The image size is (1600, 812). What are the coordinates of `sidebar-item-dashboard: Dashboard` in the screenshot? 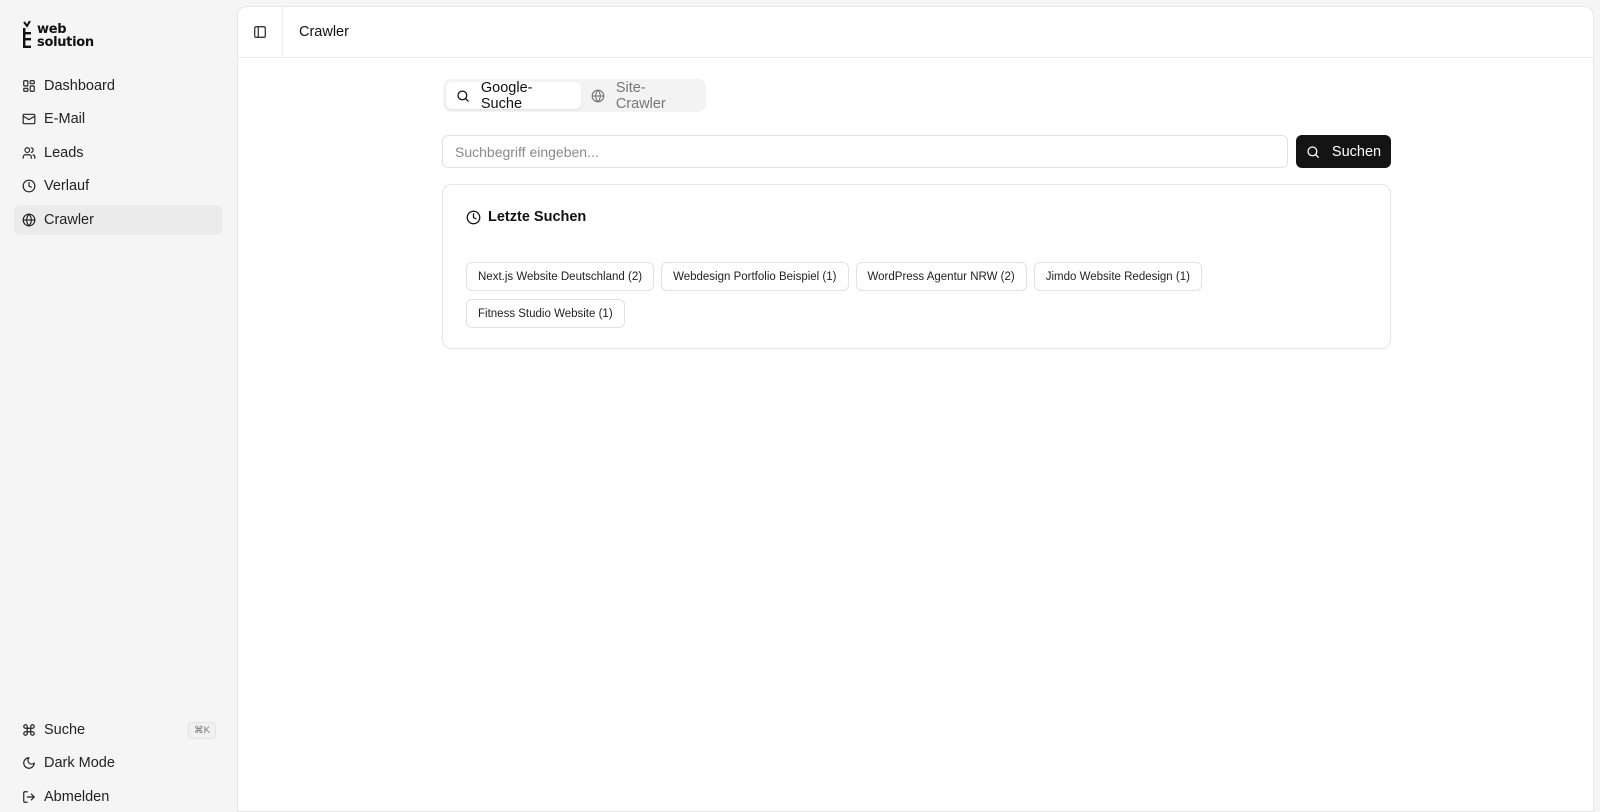 It's located at (118, 86).